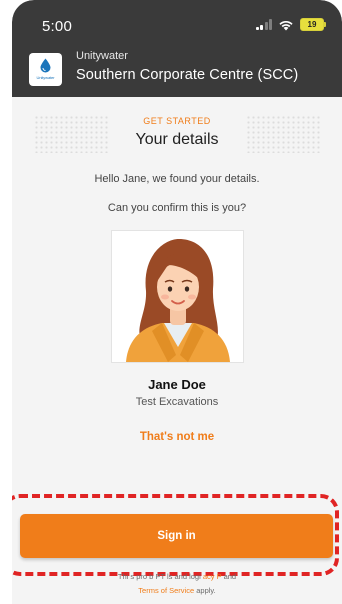 Image resolution: width=342 pixels, height=604 pixels. What do you see at coordinates (286, 25) in the screenshot?
I see `wifi-icon` at bounding box center [286, 25].